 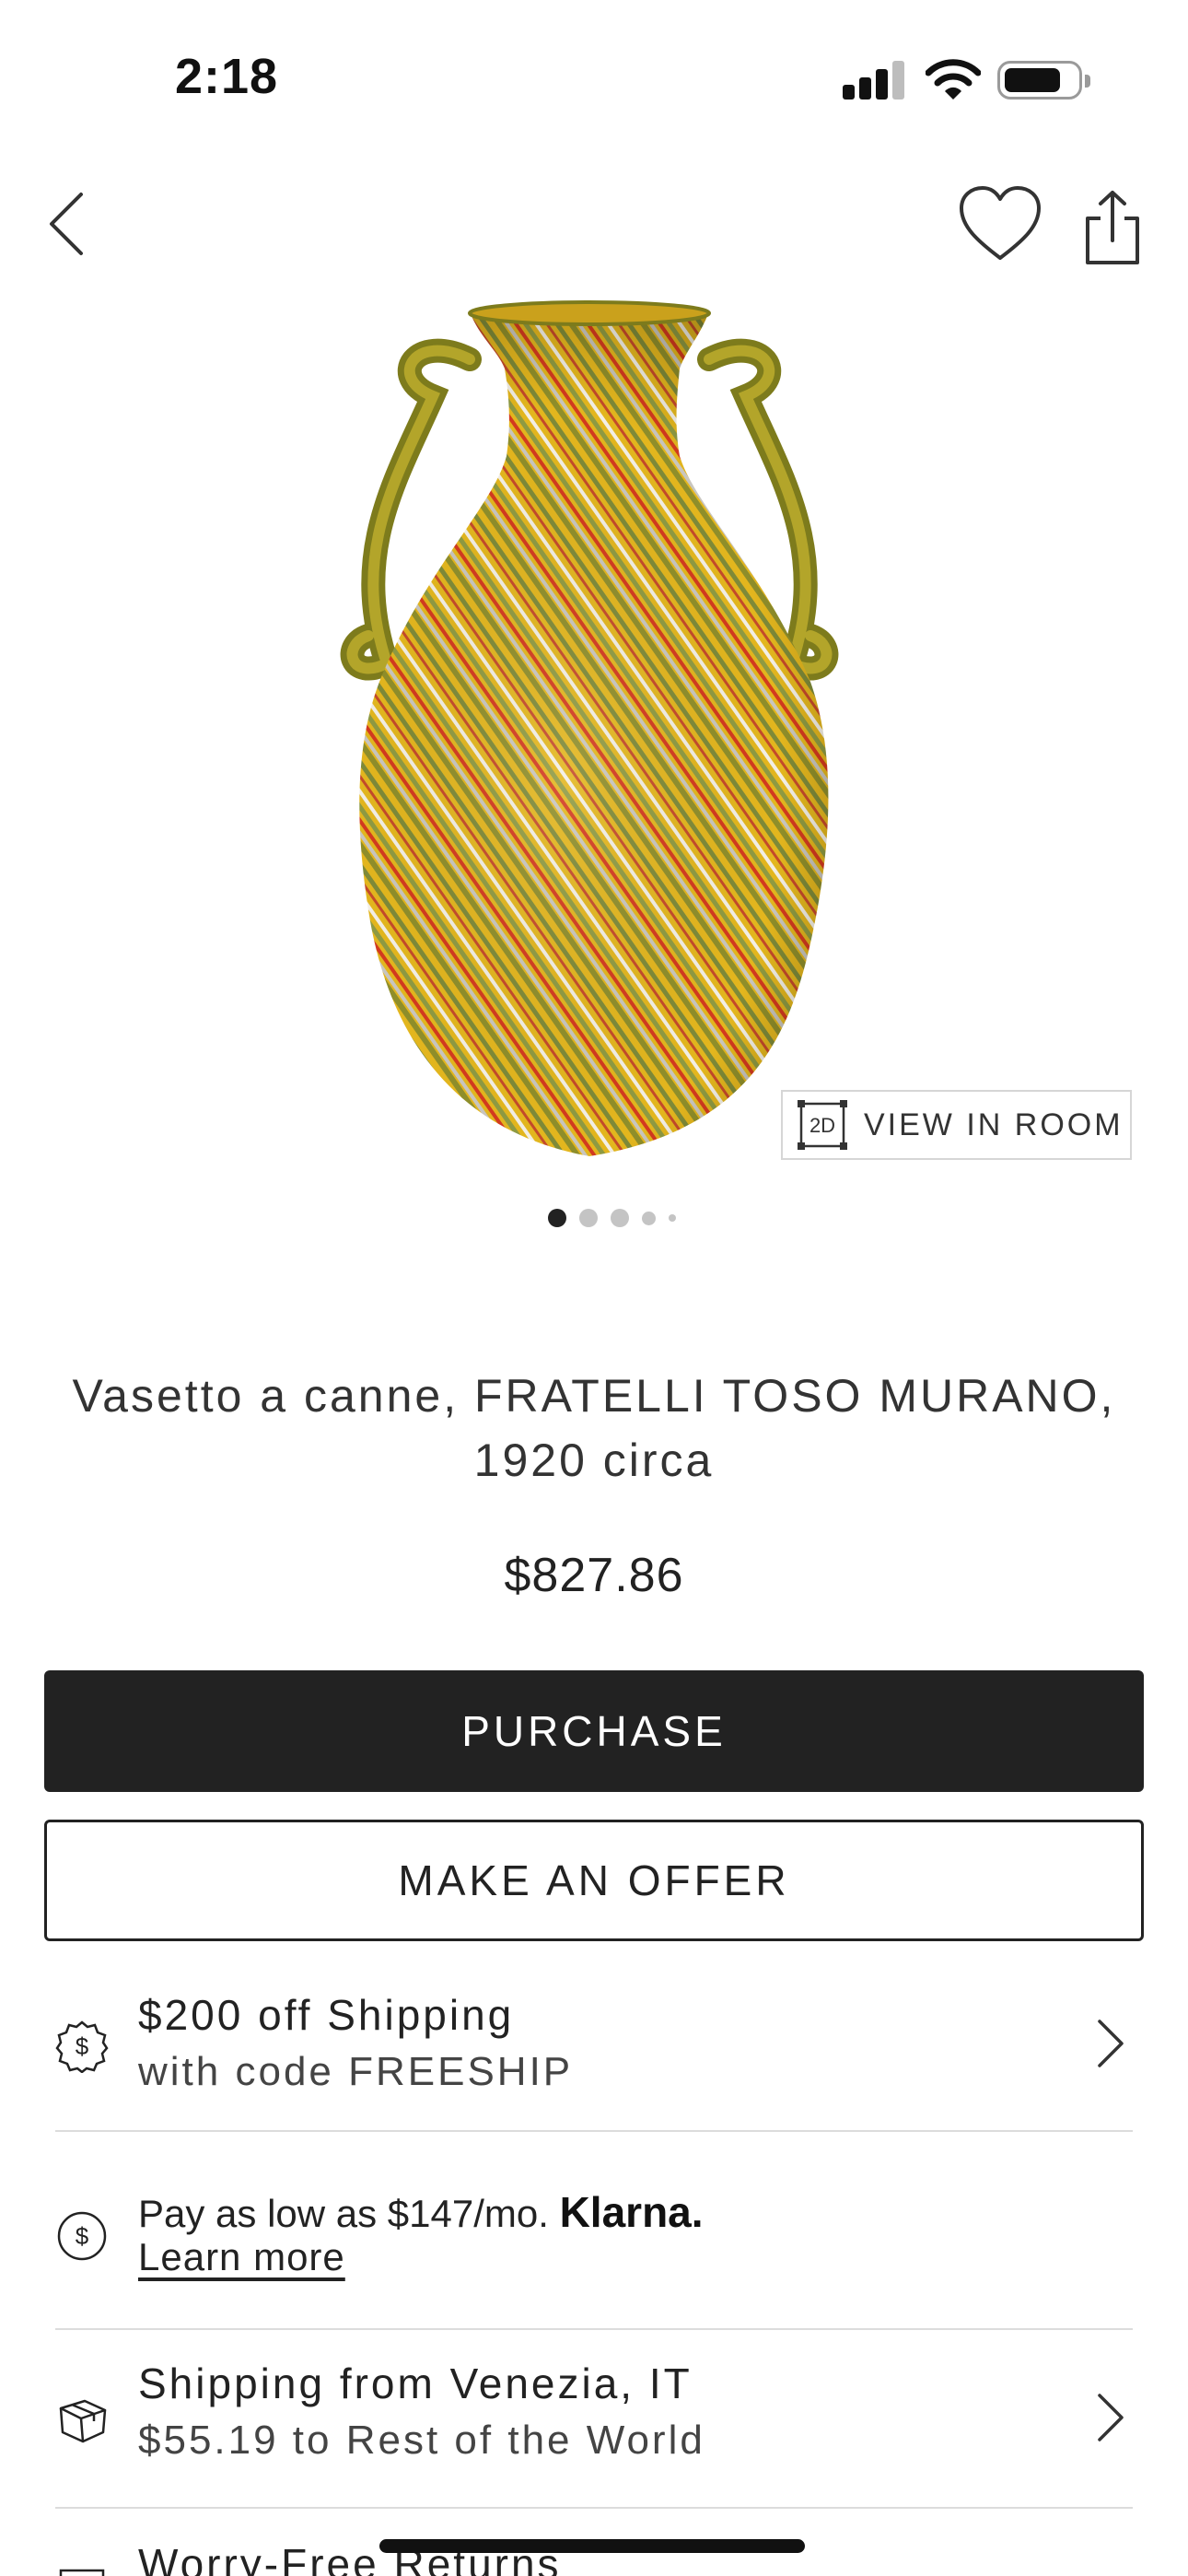 I want to click on status-bar: 2:18, so click(x=594, y=78).